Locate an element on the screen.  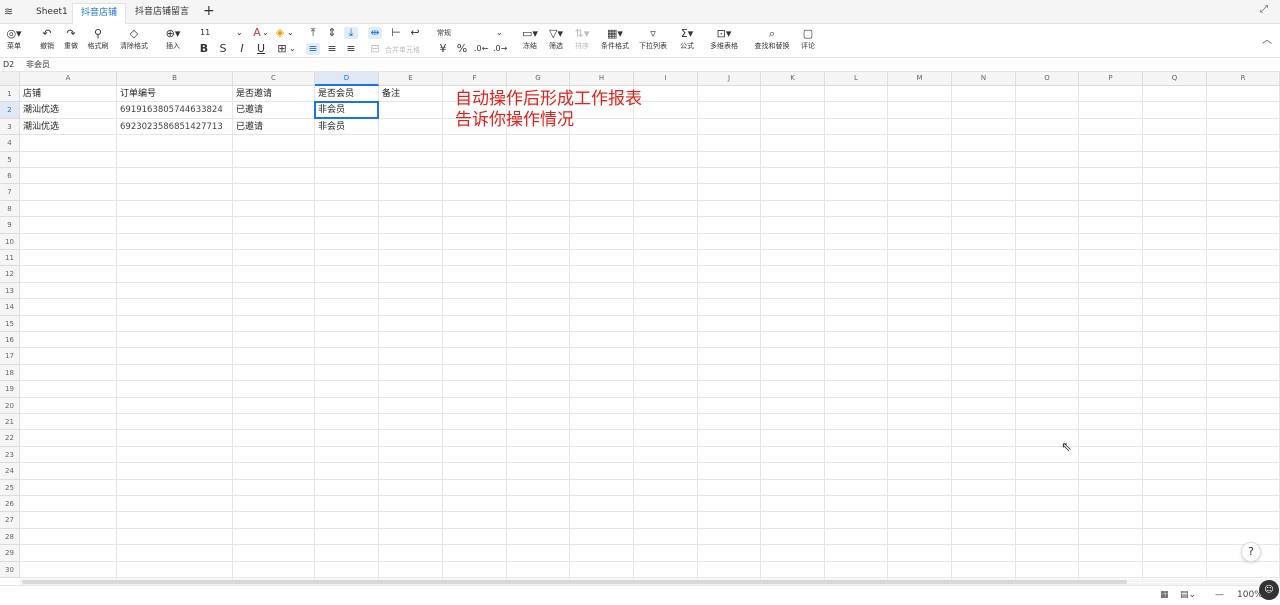
layers-icon: ≋ is located at coordinates (8, 11).